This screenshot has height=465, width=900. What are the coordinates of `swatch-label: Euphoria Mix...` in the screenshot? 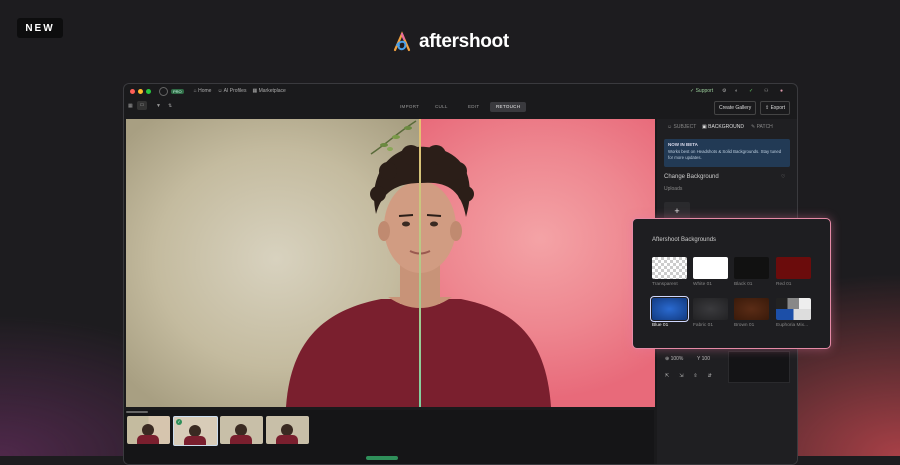 It's located at (792, 325).